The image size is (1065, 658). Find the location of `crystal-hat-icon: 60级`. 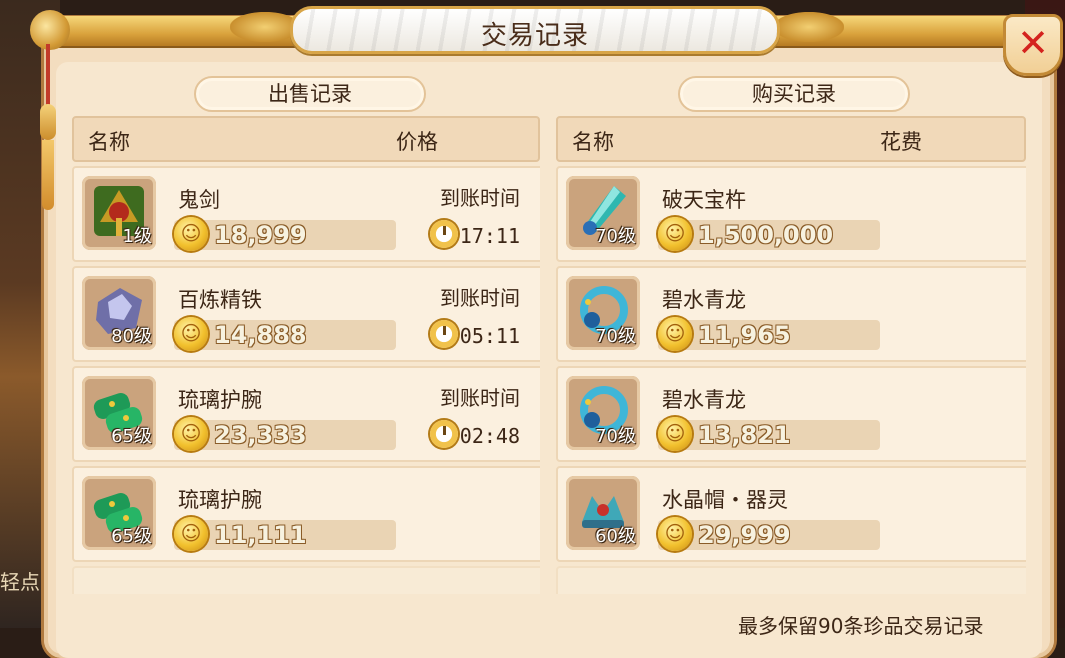

crystal-hat-icon: 60级 is located at coordinates (603, 513).